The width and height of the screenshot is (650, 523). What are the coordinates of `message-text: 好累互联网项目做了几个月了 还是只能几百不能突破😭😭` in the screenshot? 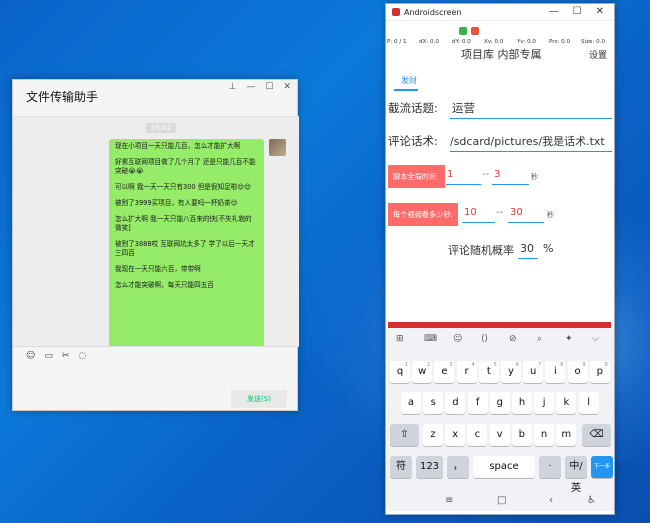 It's located at (185, 166).